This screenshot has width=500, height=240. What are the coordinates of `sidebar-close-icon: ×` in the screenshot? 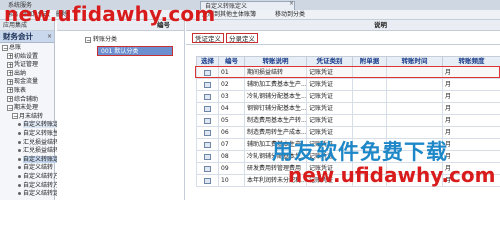 It's located at (49, 36).